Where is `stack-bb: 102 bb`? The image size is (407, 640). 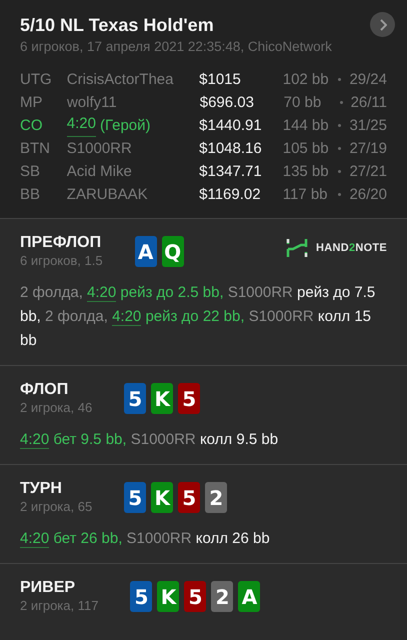
stack-bb: 102 bb is located at coordinates (306, 80).